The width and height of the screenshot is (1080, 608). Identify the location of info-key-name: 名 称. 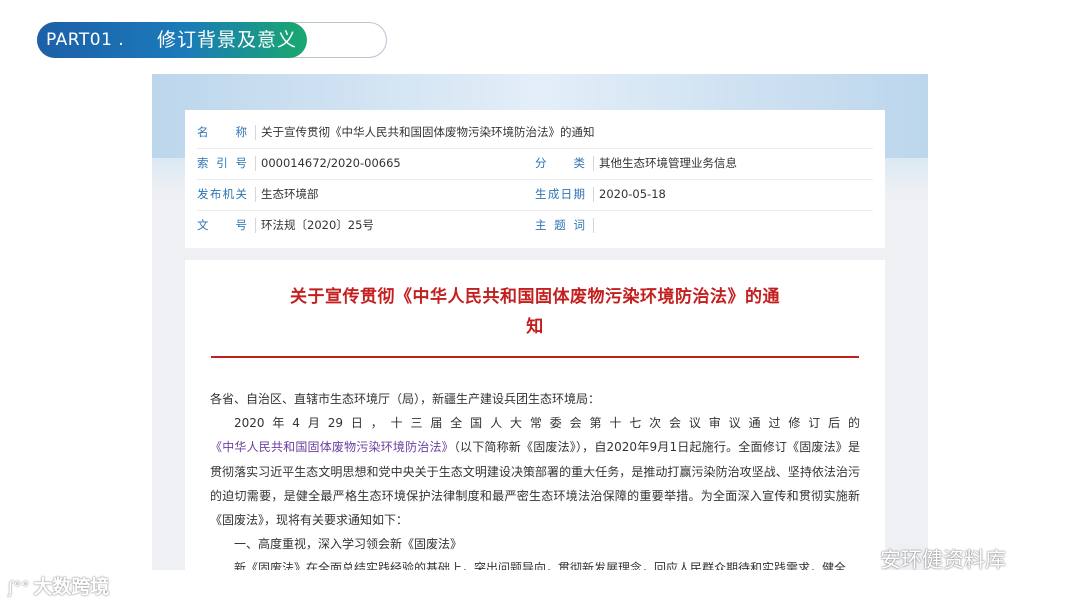
(222, 132).